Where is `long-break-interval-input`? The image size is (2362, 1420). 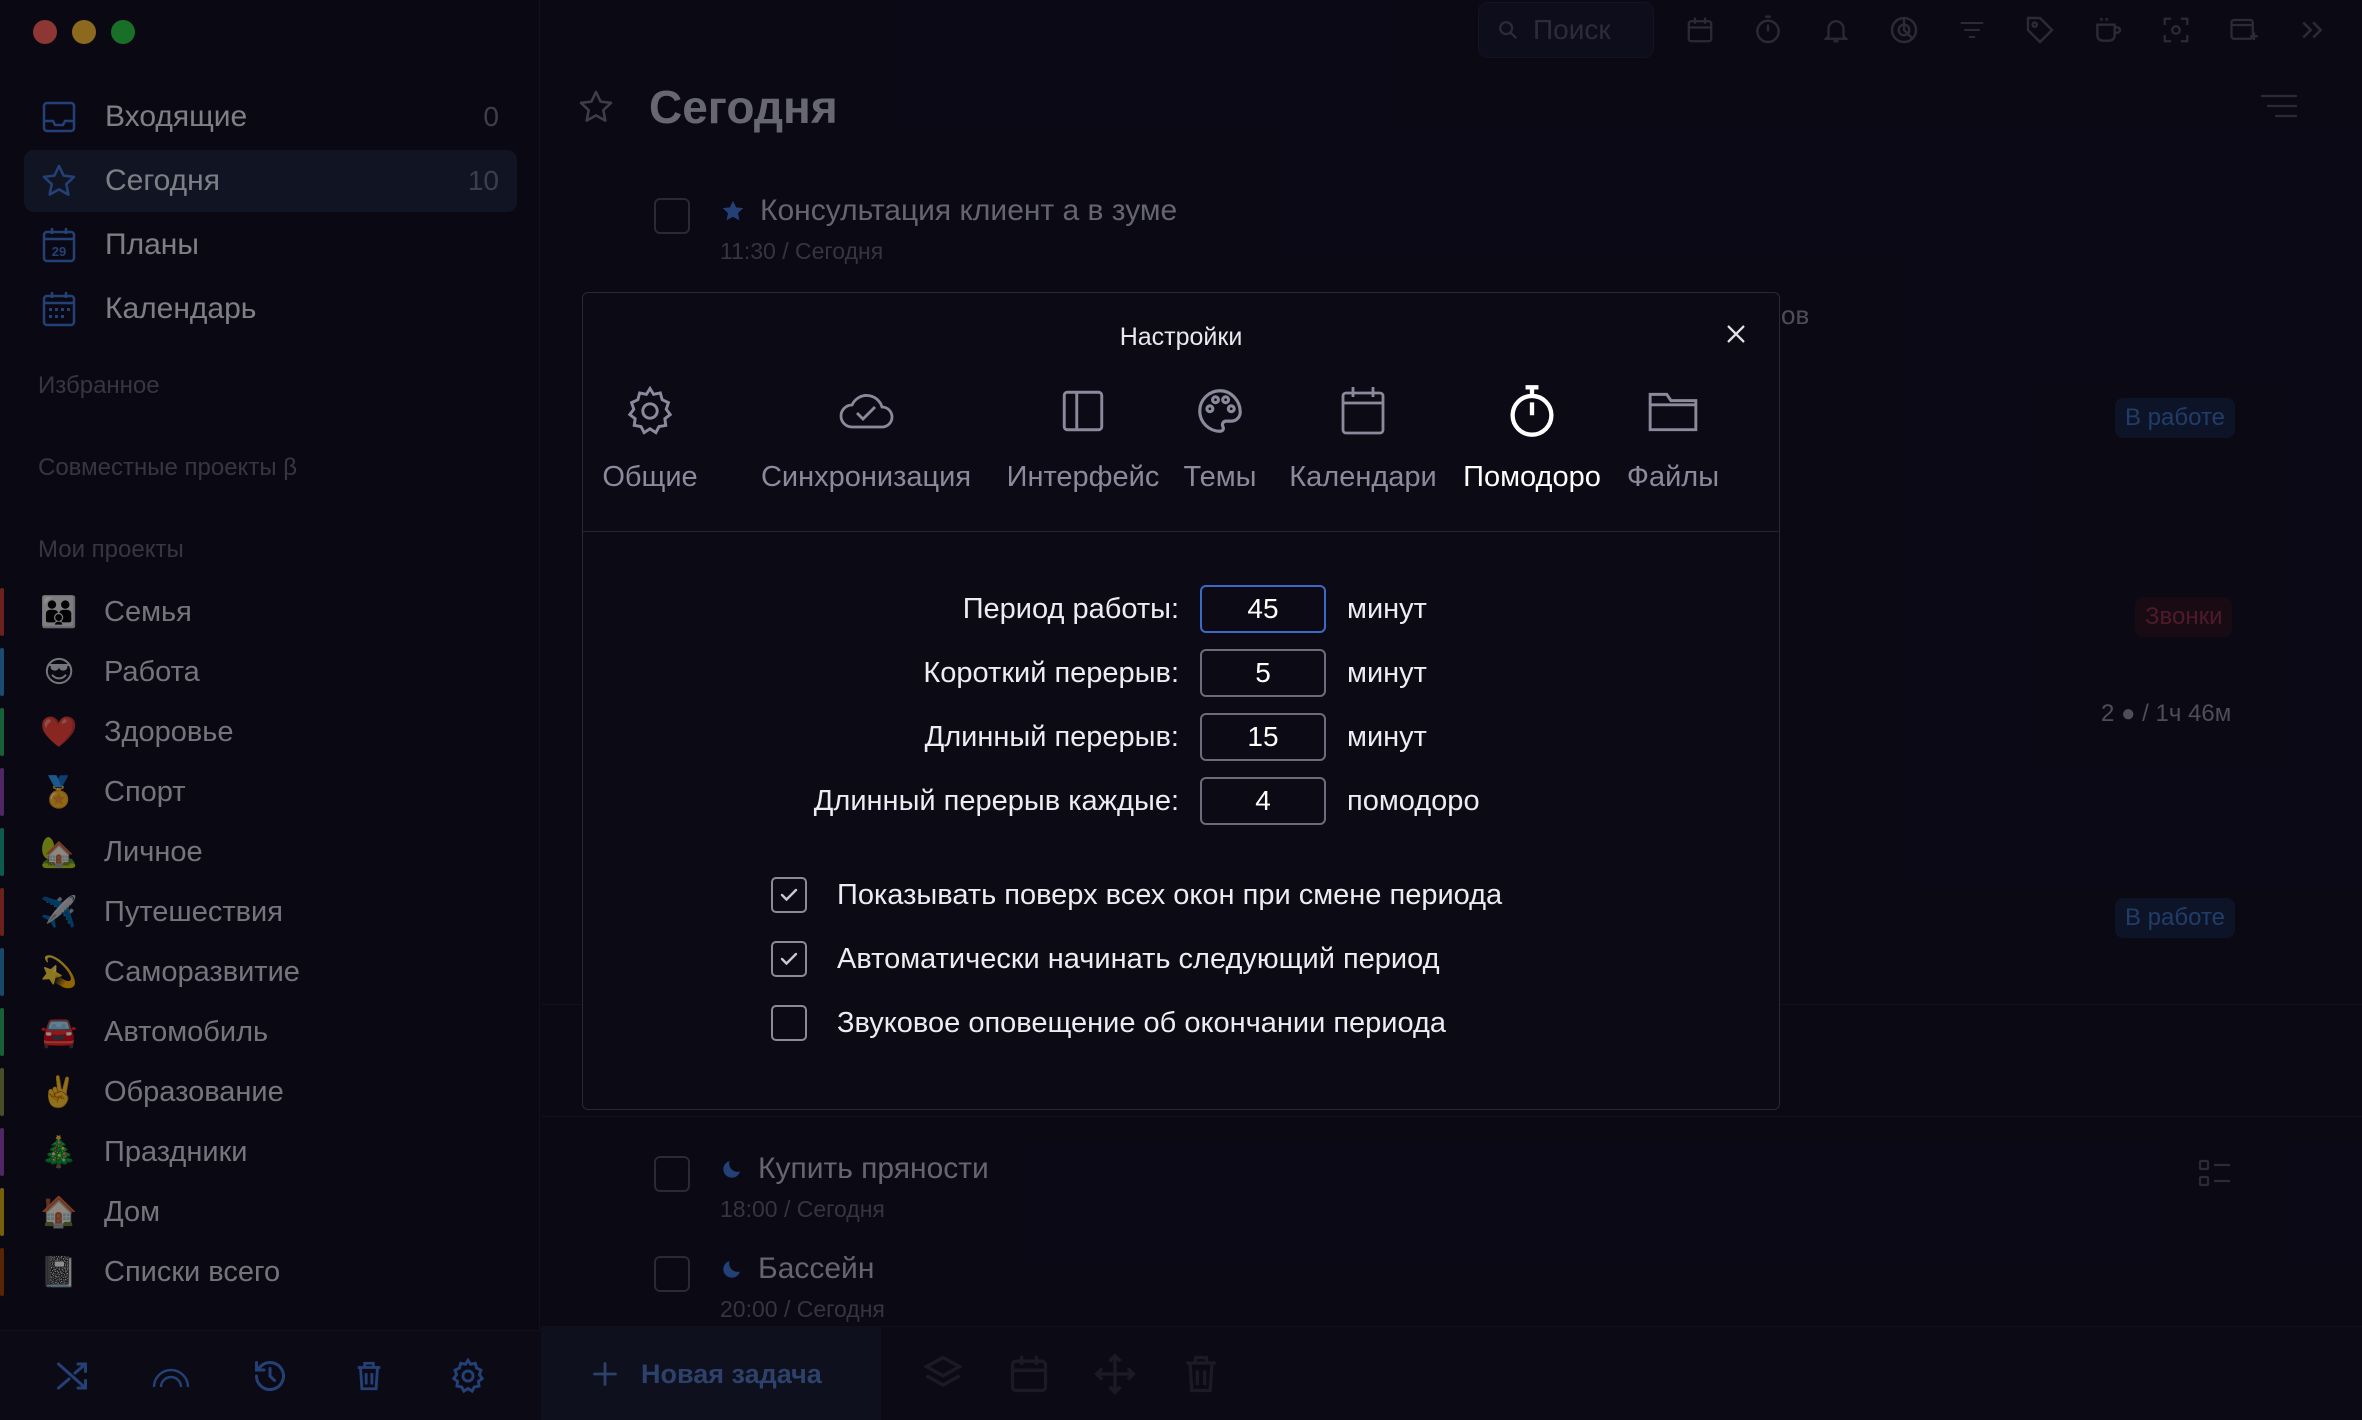 long-break-interval-input is located at coordinates (1263, 801).